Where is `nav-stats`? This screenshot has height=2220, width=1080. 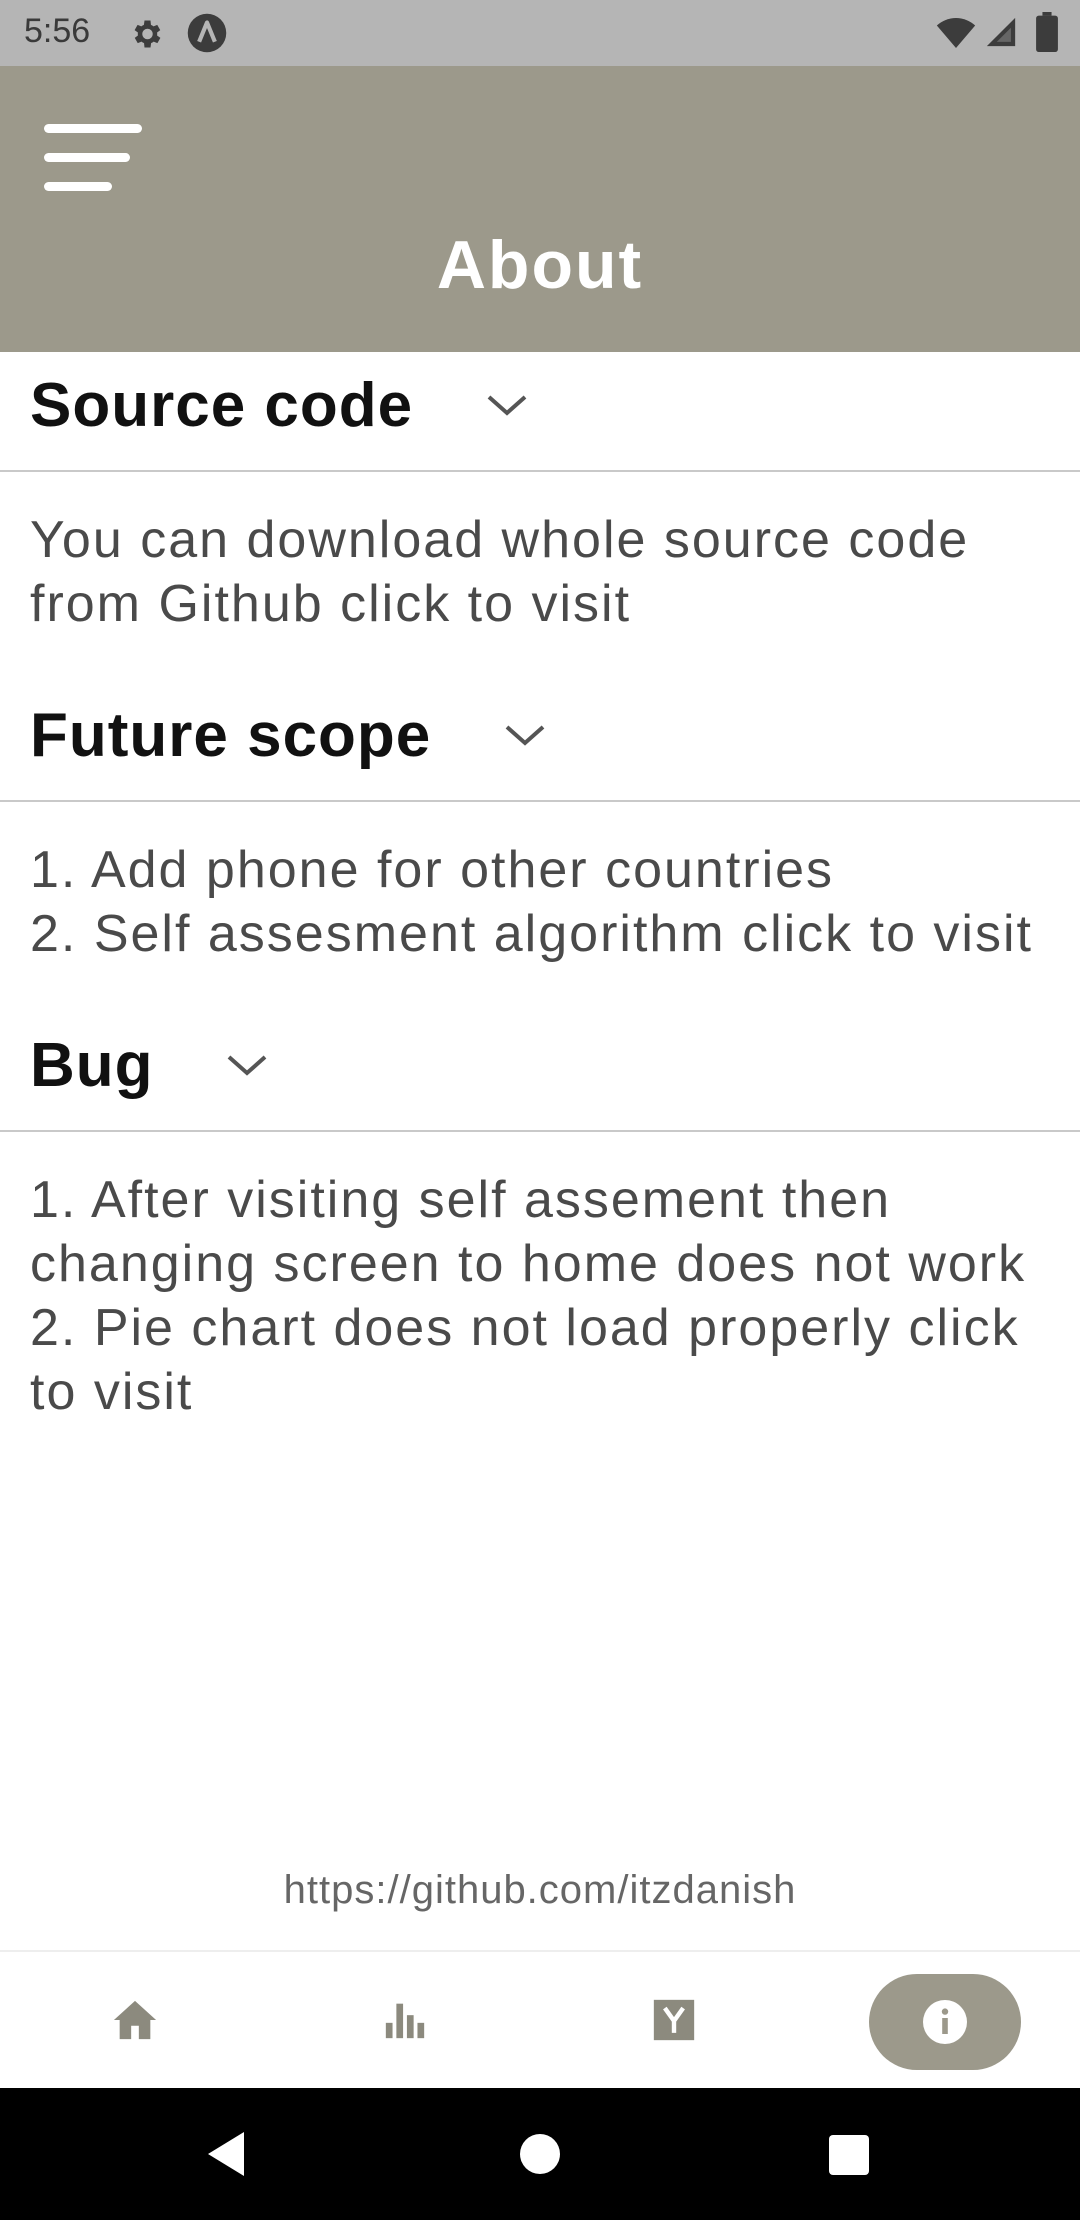
nav-stats is located at coordinates (405, 2021).